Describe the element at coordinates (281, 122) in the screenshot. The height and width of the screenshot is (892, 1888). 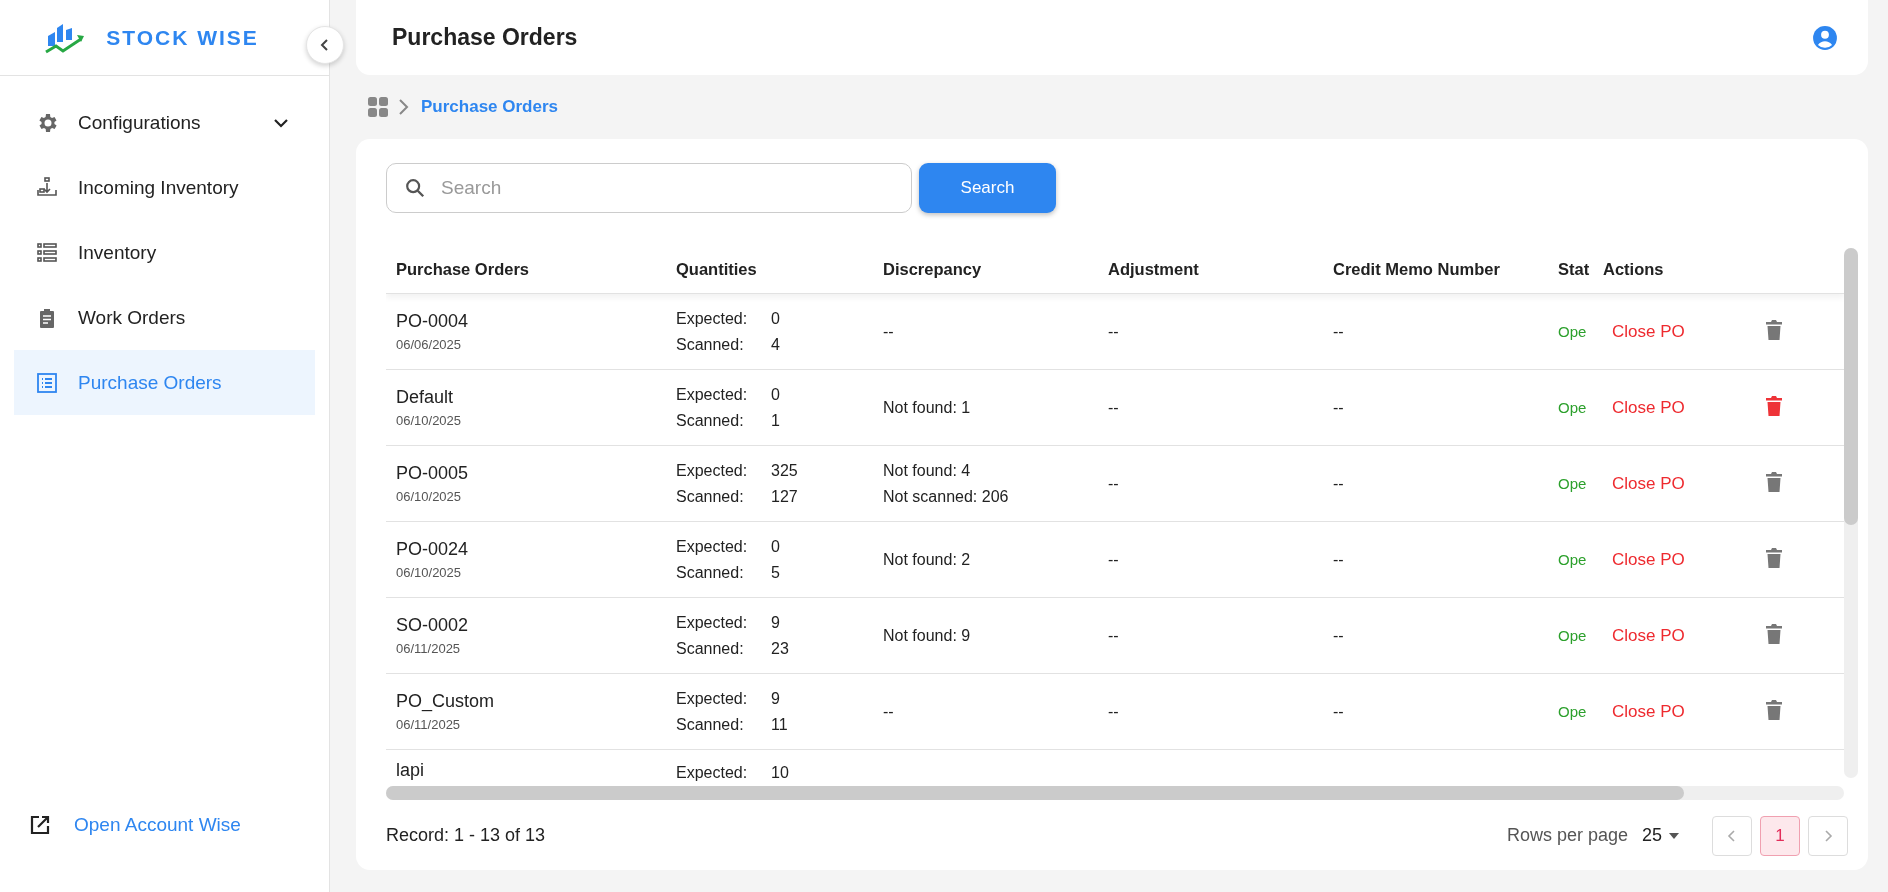
I see `chevron-down-icon` at that location.